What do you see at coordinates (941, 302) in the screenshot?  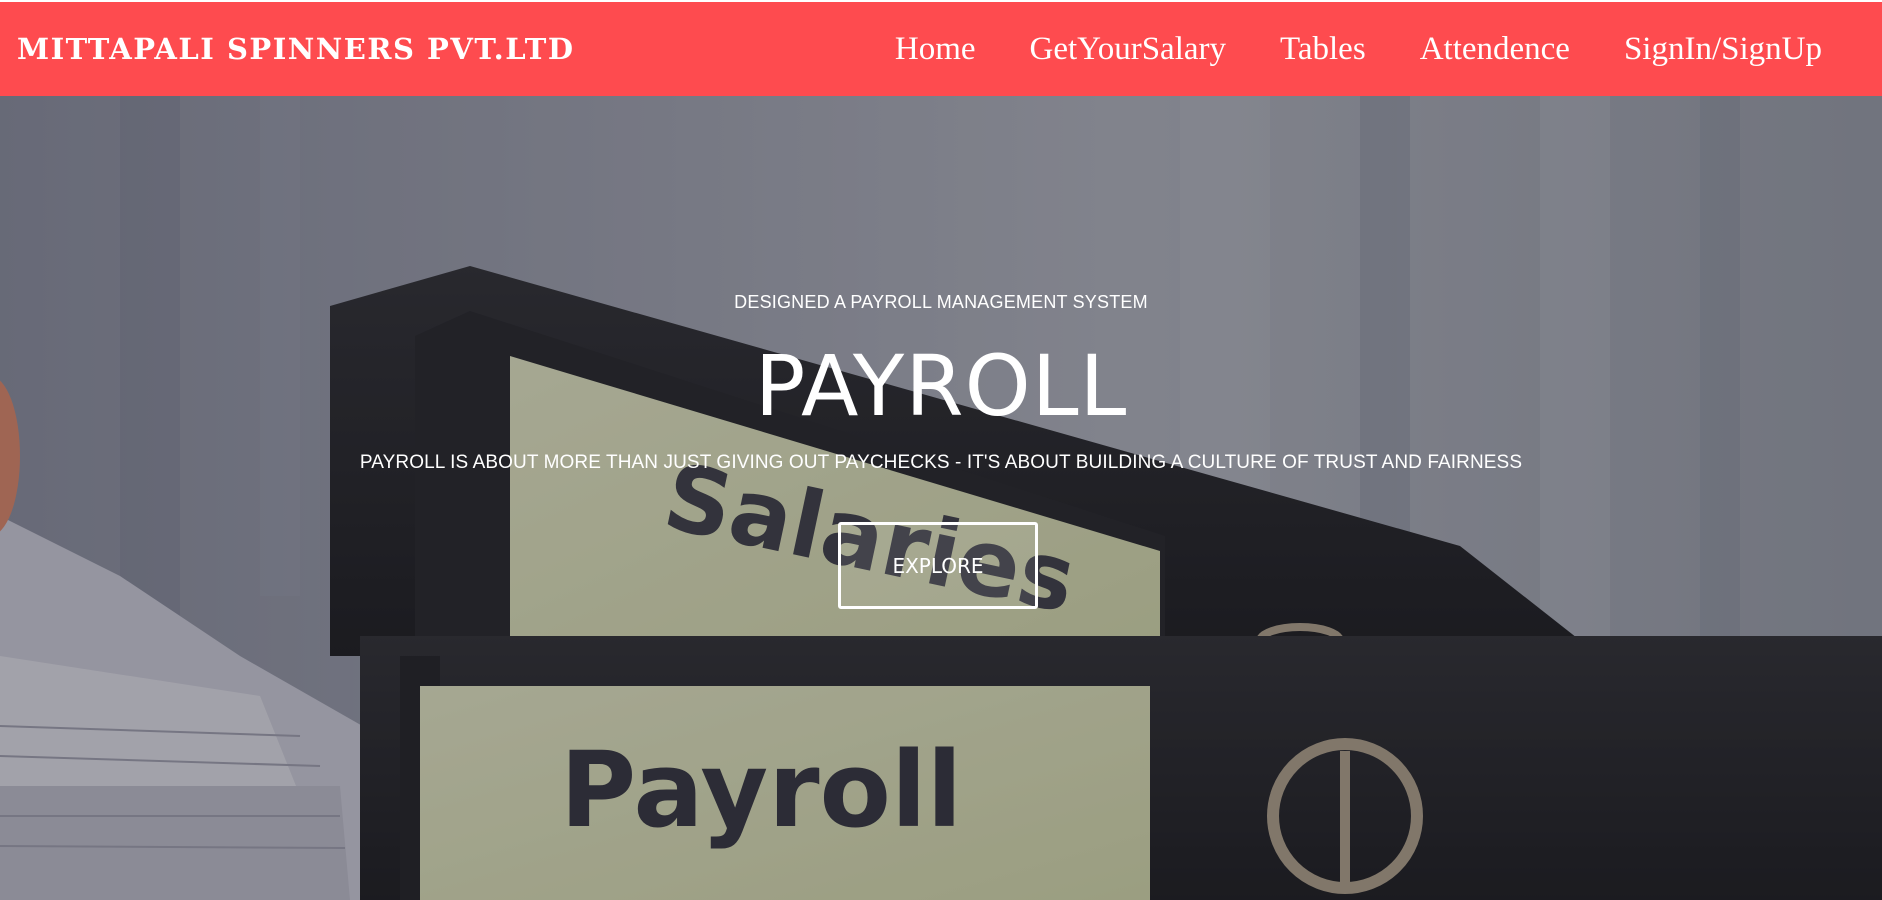 I see `hero-kicker-text: DESIGNED A PAYROLL MANAGEMENT SYSTEM` at bounding box center [941, 302].